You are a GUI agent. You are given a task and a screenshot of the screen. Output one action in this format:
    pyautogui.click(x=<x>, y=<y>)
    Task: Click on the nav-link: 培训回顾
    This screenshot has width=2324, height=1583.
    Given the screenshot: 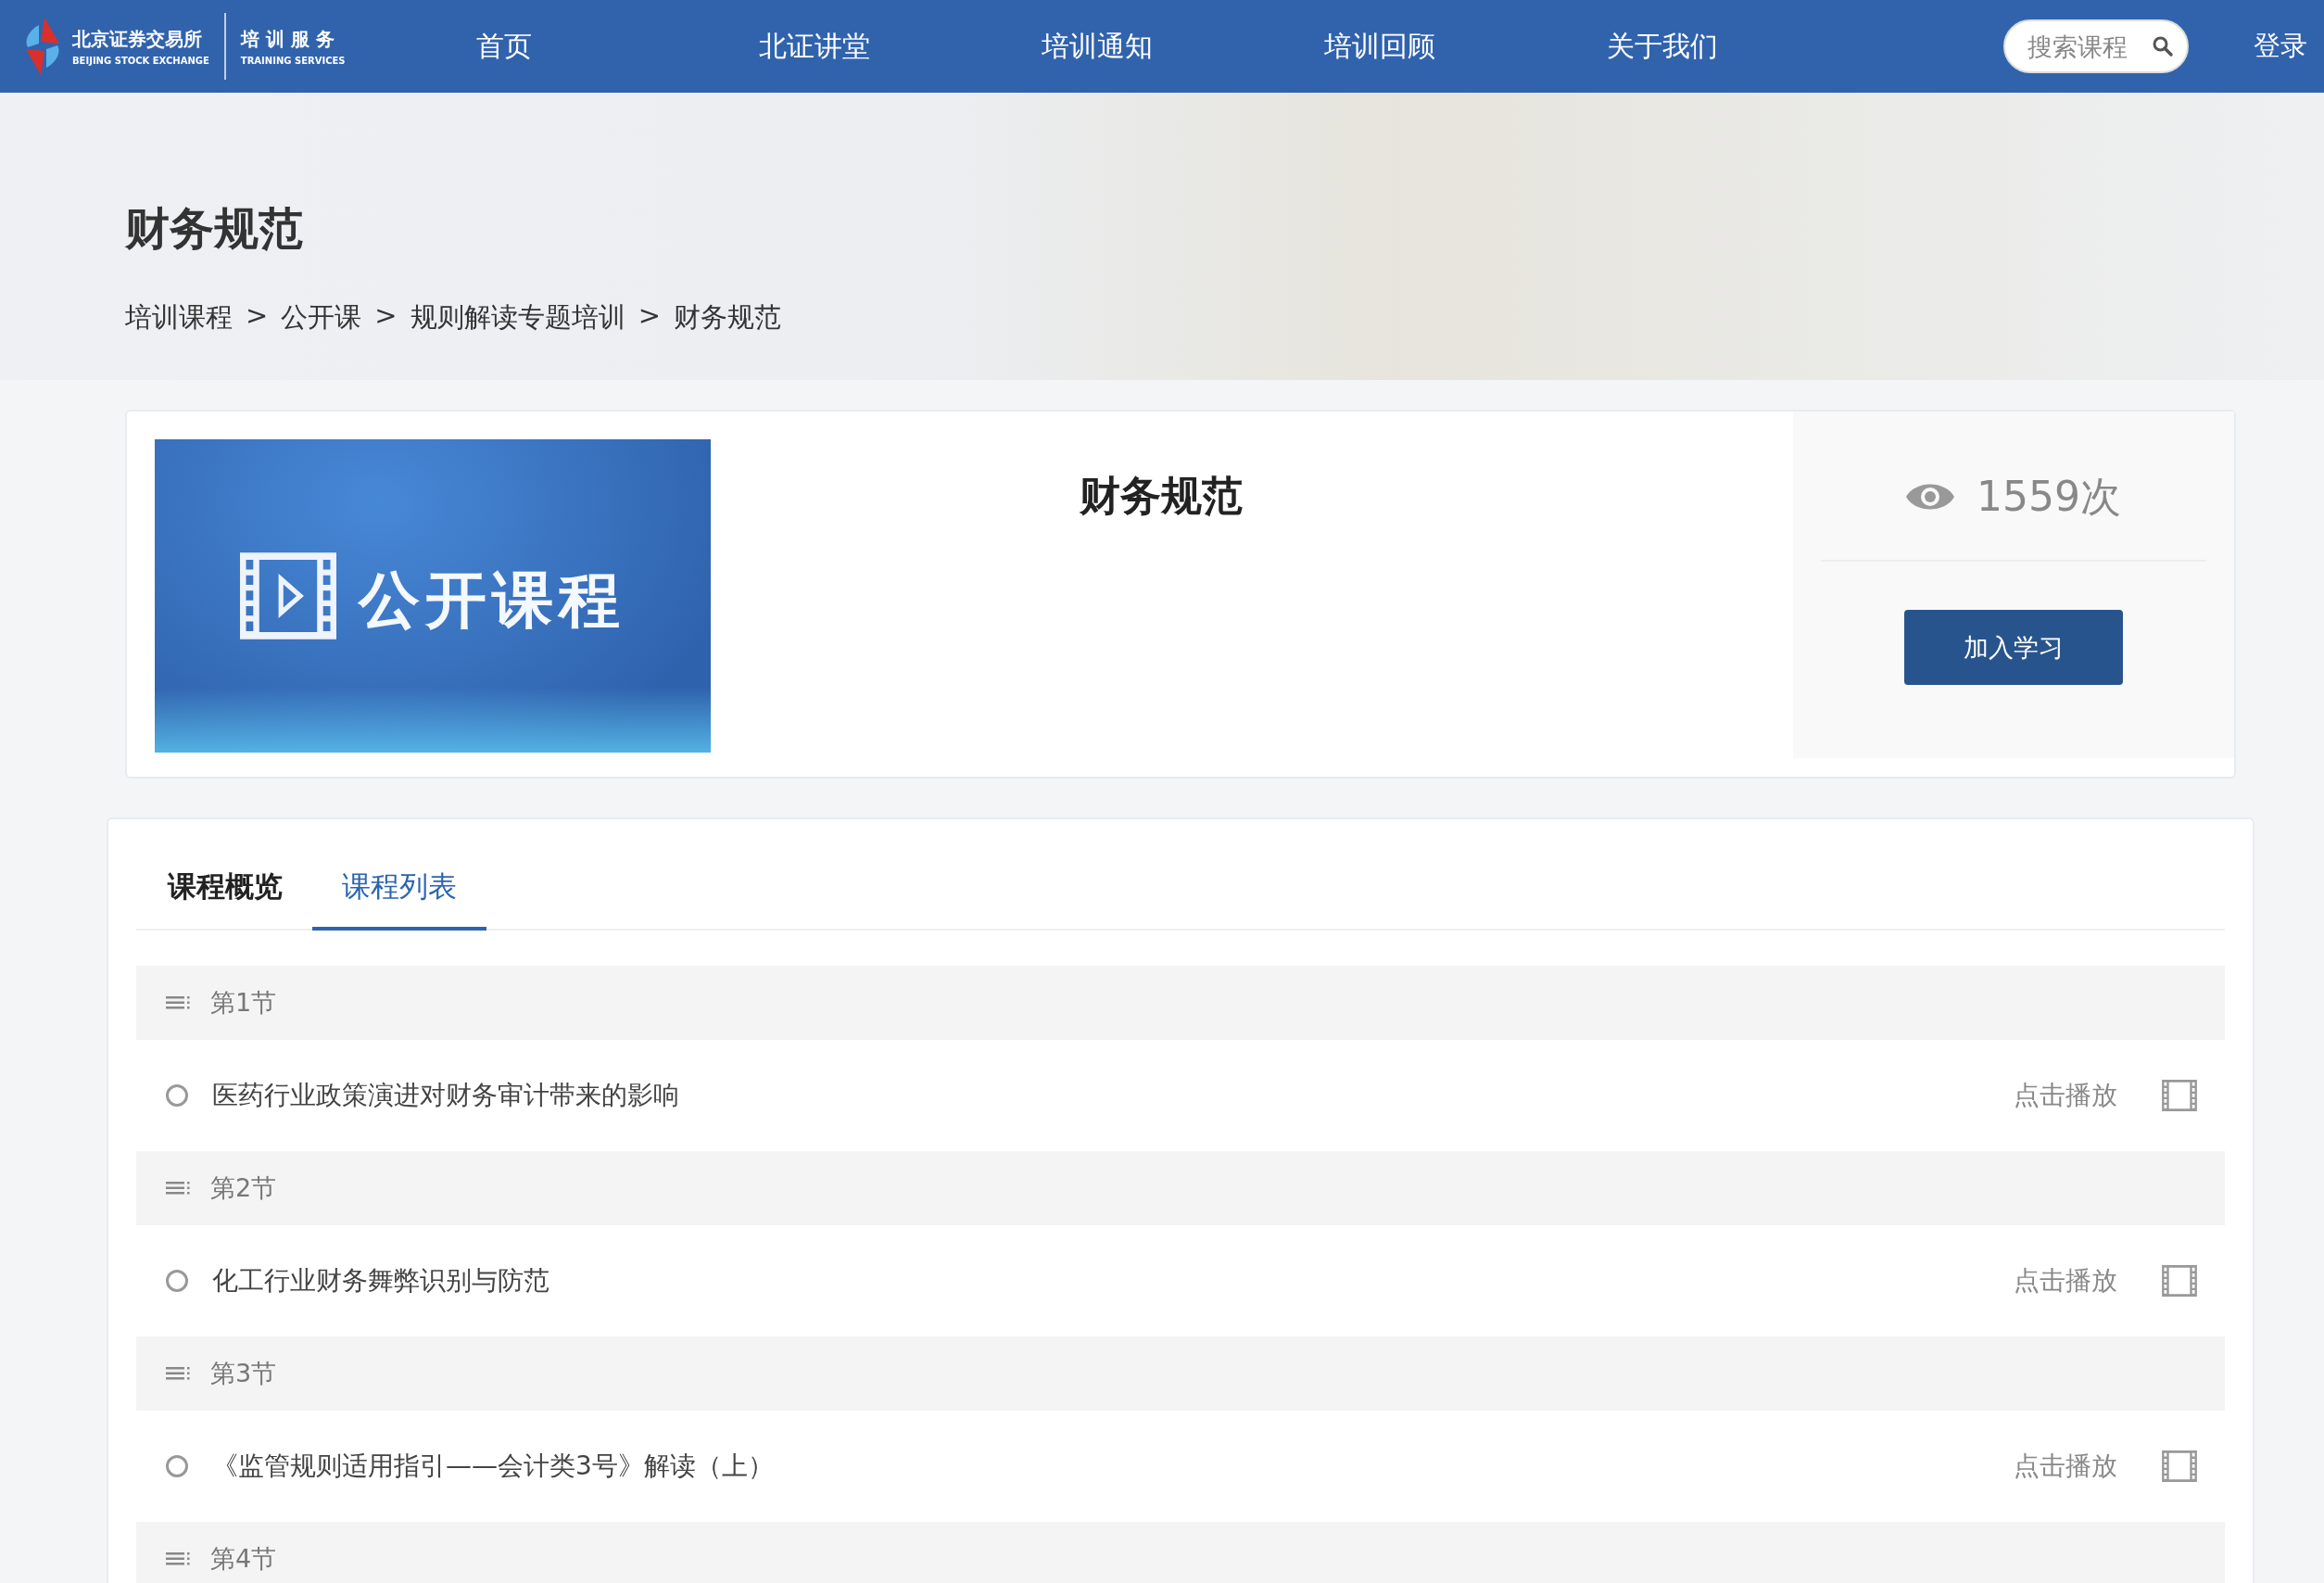 What is the action you would take?
    pyautogui.click(x=1465, y=46)
    